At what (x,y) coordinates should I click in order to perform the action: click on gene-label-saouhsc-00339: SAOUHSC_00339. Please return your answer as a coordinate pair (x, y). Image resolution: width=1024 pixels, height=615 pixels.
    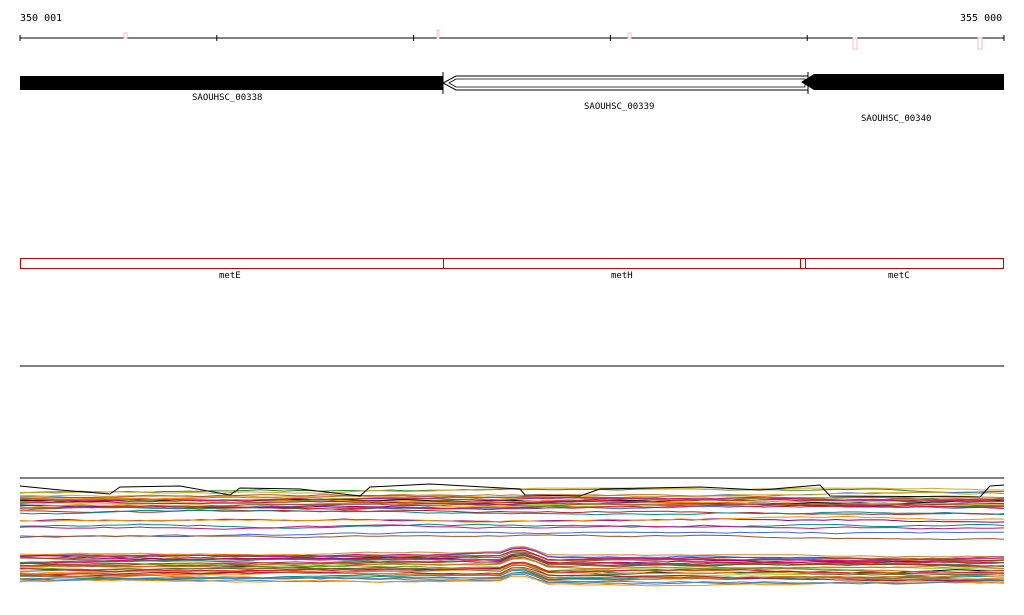
    Looking at the image, I should click on (619, 107).